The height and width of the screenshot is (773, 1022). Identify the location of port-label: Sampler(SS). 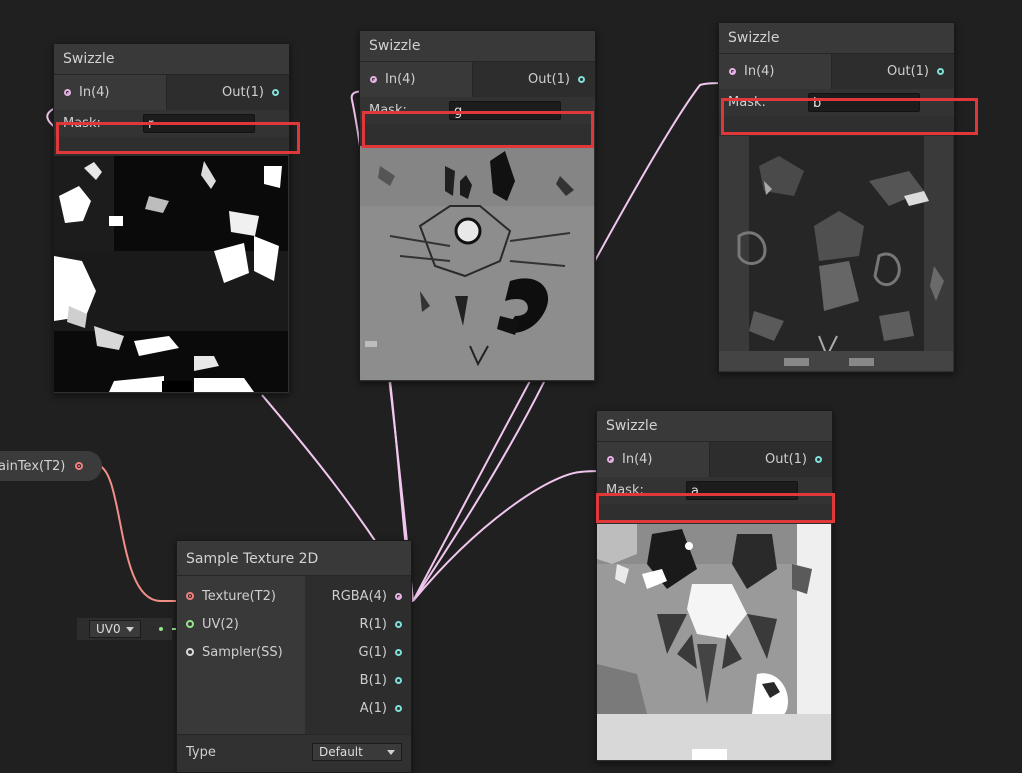
(242, 652).